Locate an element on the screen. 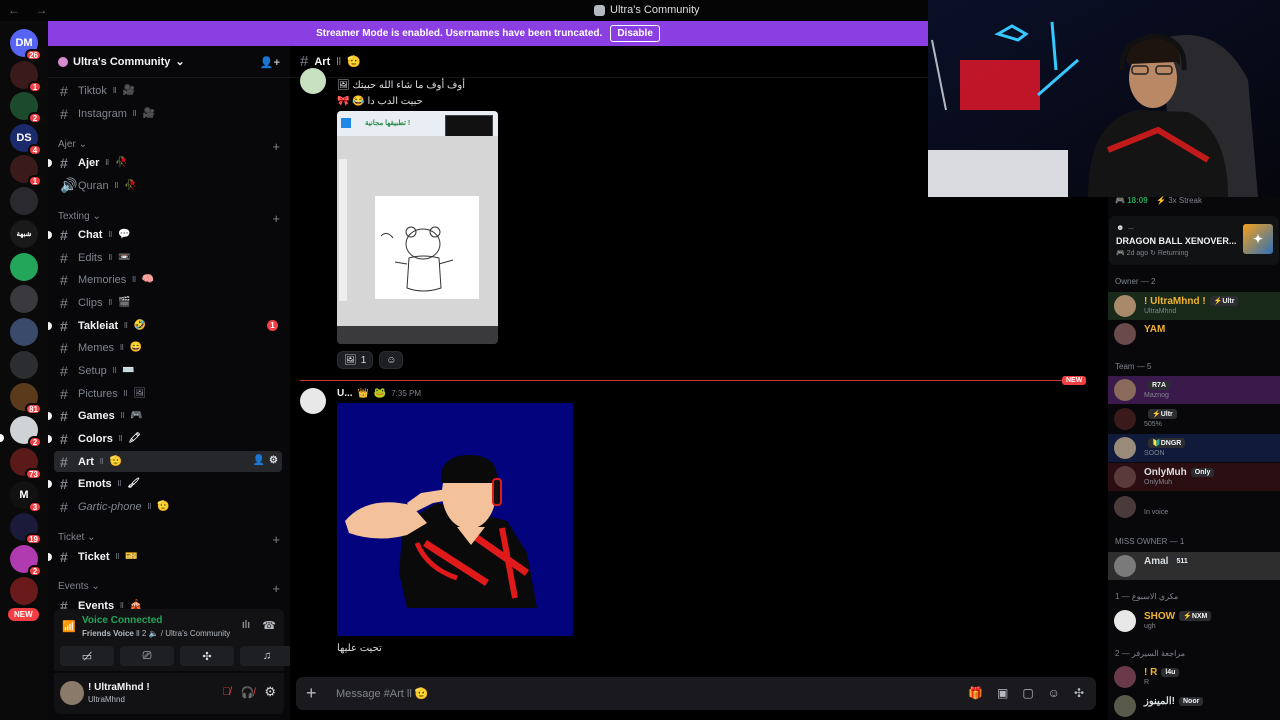 This screenshot has width=1280, height=720. channel-item: # Tiktok ll 🎥 is located at coordinates (168, 90).